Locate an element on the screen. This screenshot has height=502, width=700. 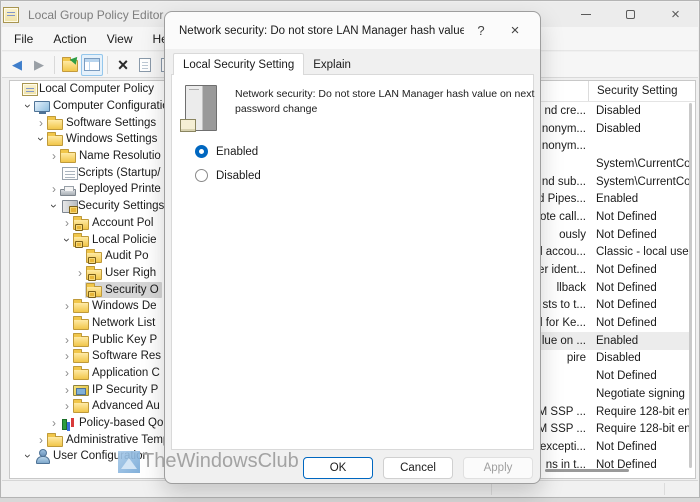
toolbar-separator is located at coordinates (107, 64).